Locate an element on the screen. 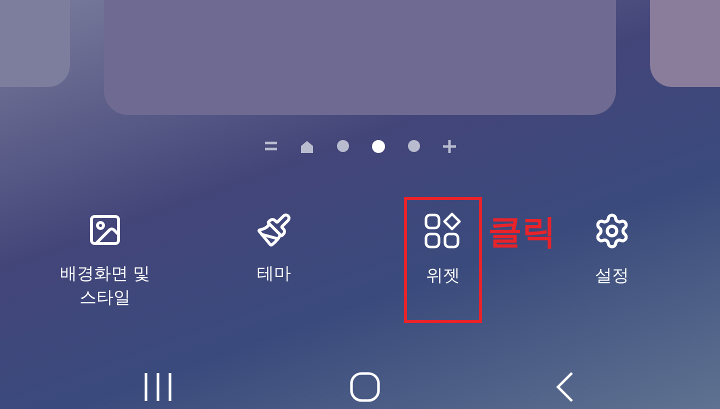 Image resolution: width=720 pixels, height=409 pixels. menu-icon is located at coordinates (270, 146).